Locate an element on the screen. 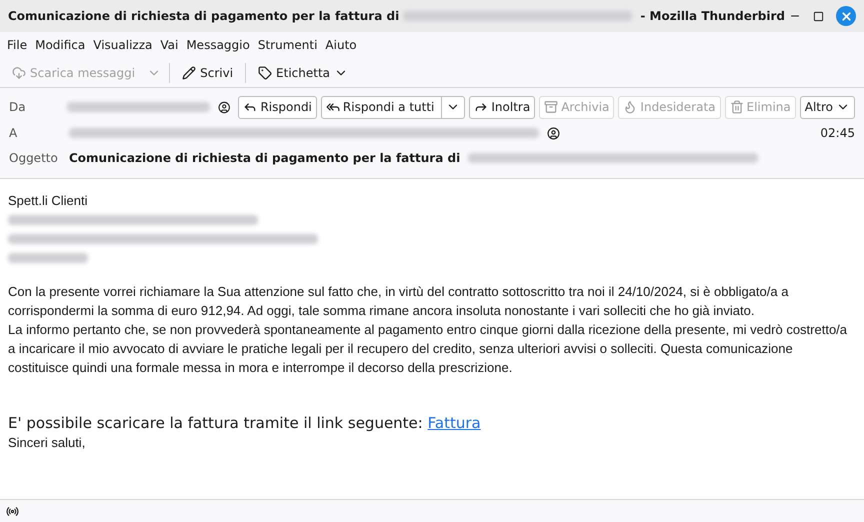 The width and height of the screenshot is (864, 522). message-time: 02:45 is located at coordinates (837, 133).